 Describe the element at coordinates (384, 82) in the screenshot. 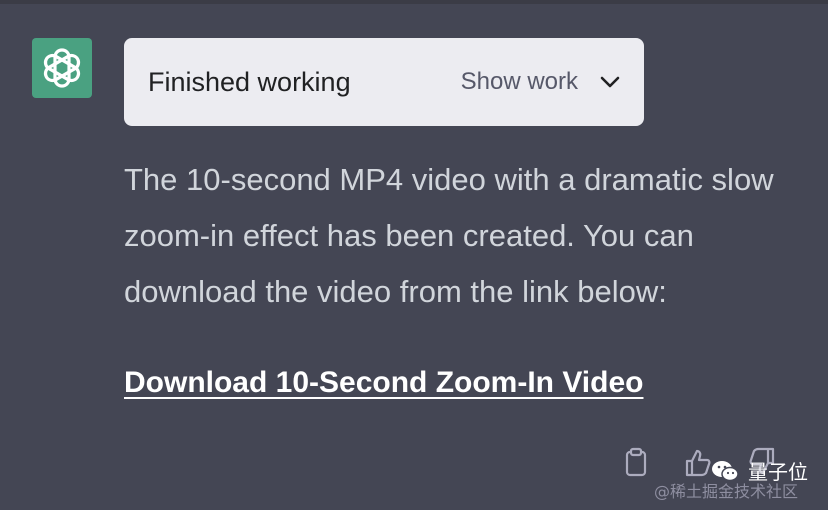

I see `work-status-panel: Finished working Show work` at that location.